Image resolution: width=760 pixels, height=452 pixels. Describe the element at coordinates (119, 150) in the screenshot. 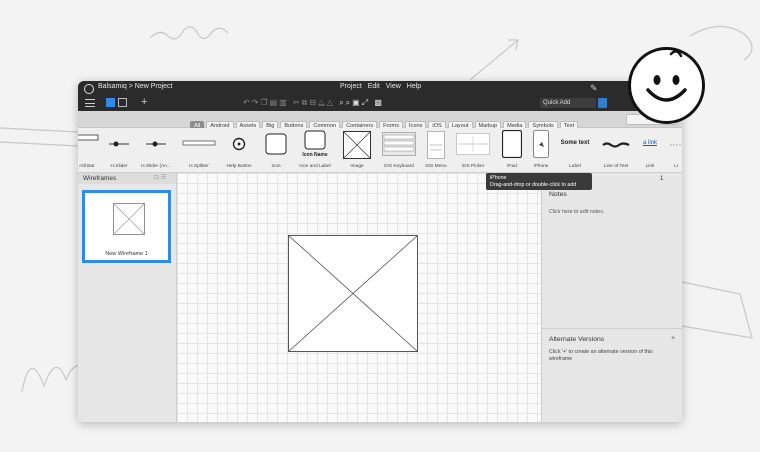

I see `library-item-h-slider: H.Slider` at that location.